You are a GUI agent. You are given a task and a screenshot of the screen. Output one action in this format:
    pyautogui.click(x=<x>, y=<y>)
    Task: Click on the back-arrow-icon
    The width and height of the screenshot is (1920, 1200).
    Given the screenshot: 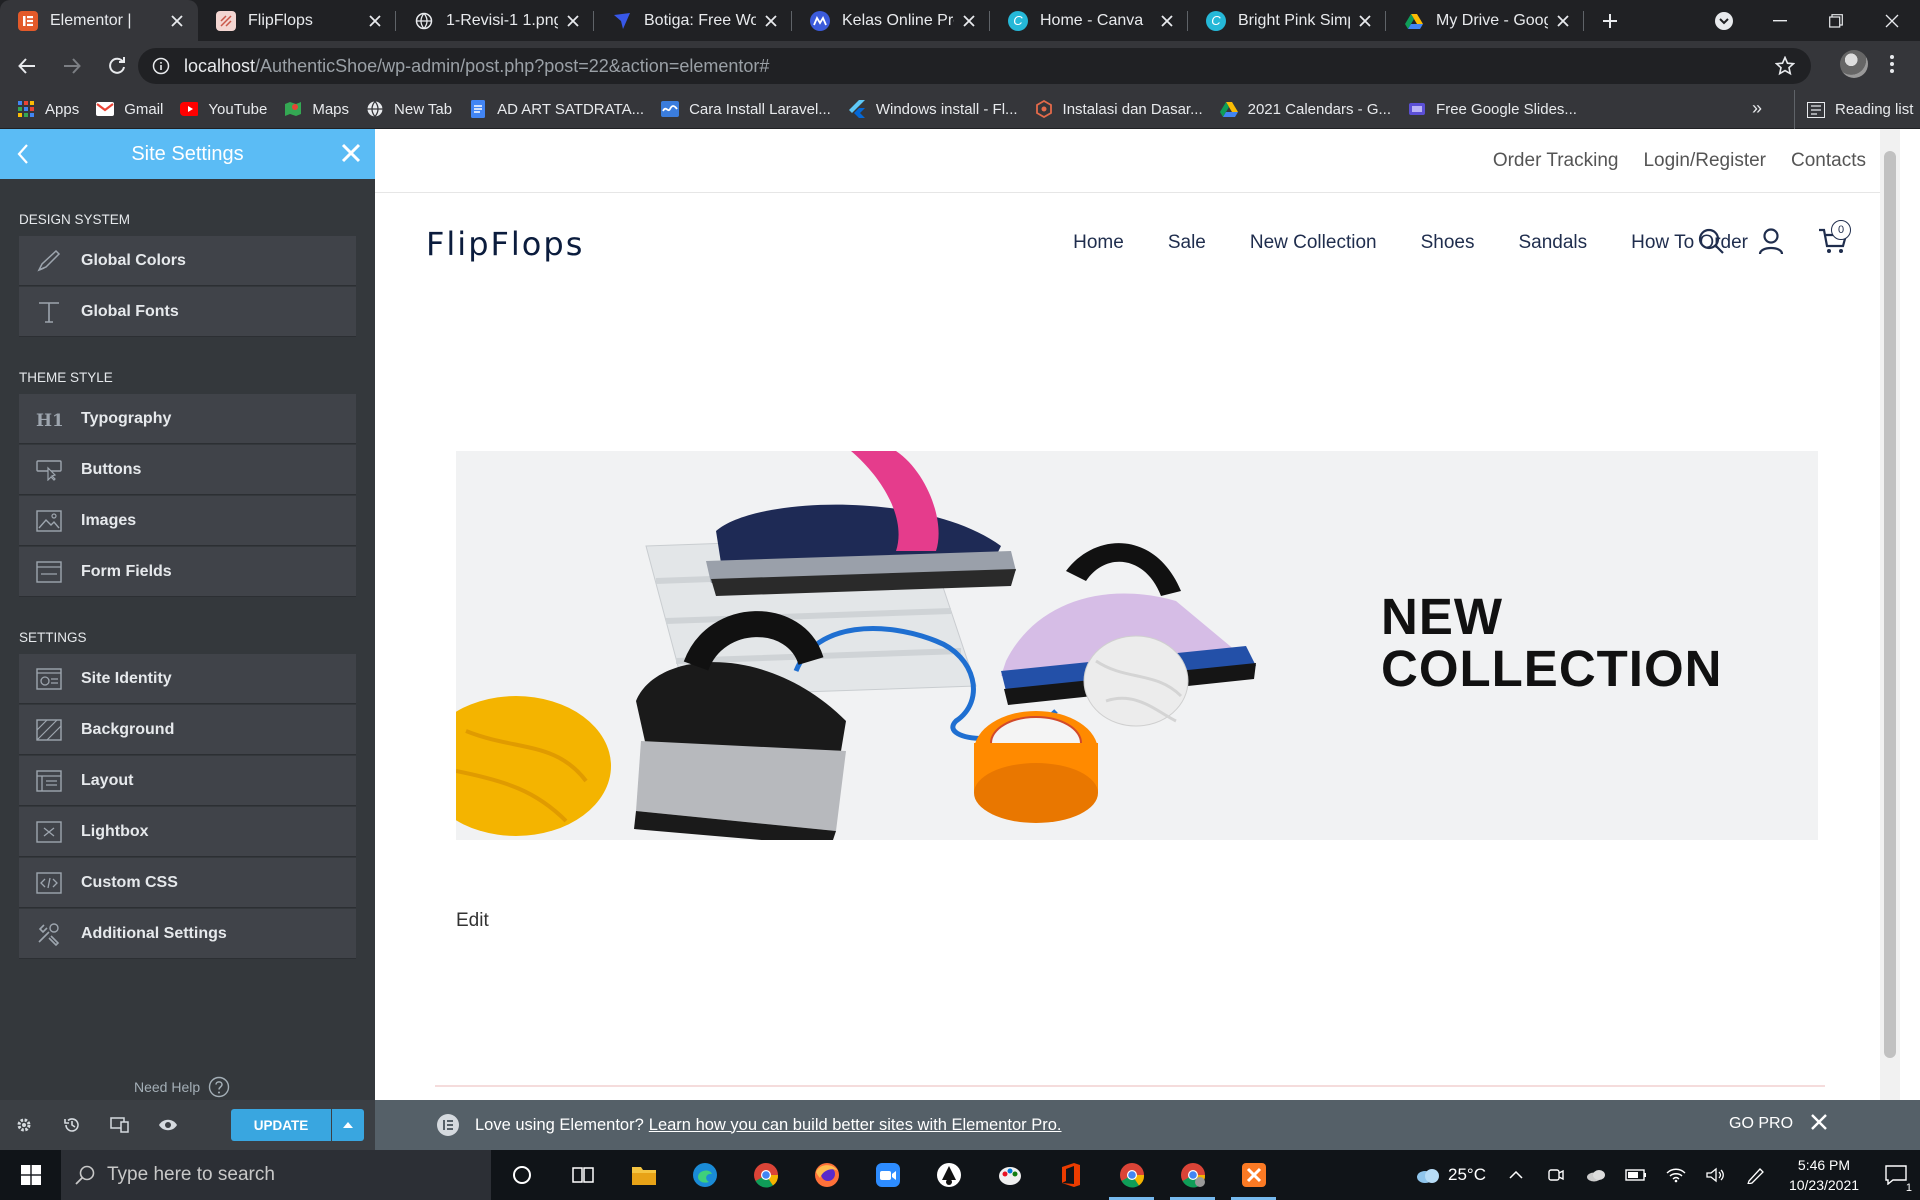 What is the action you would take?
    pyautogui.click(x=23, y=154)
    